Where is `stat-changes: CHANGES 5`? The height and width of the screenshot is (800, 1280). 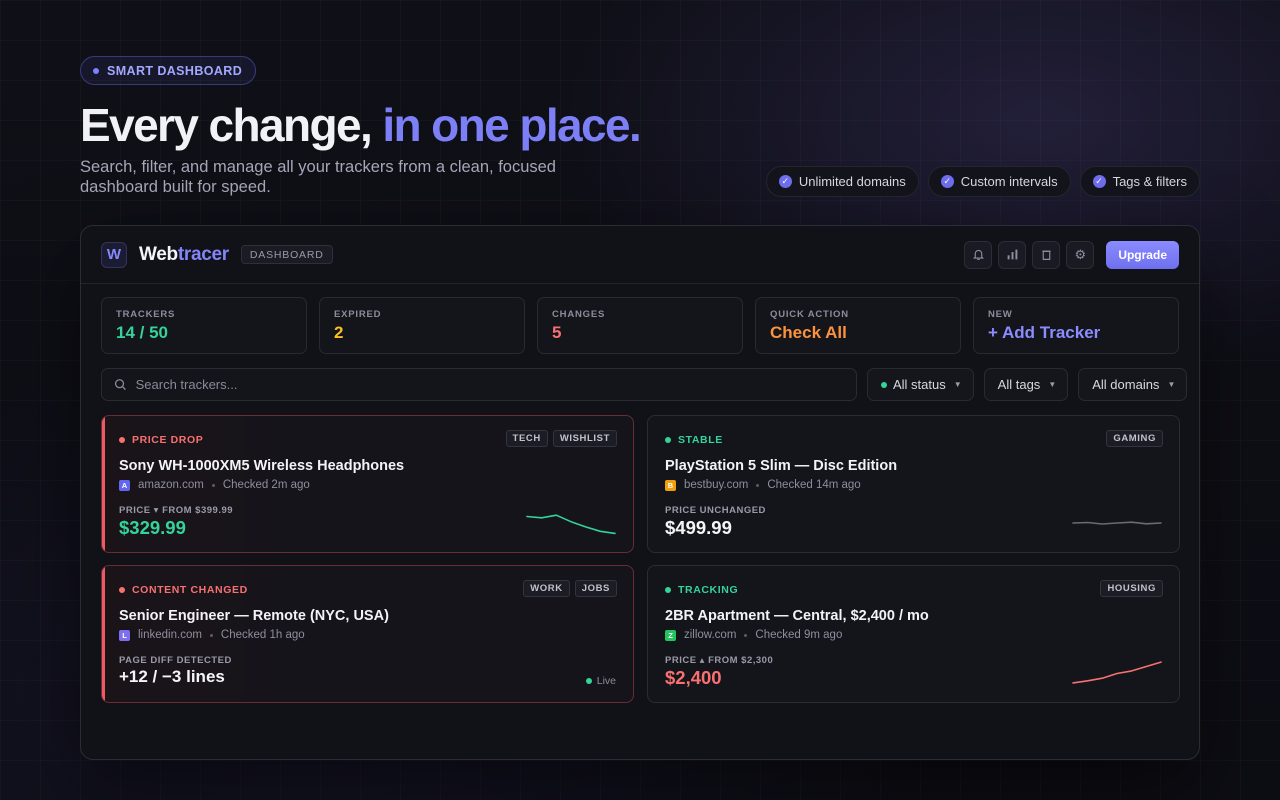 stat-changes: CHANGES 5 is located at coordinates (640, 325).